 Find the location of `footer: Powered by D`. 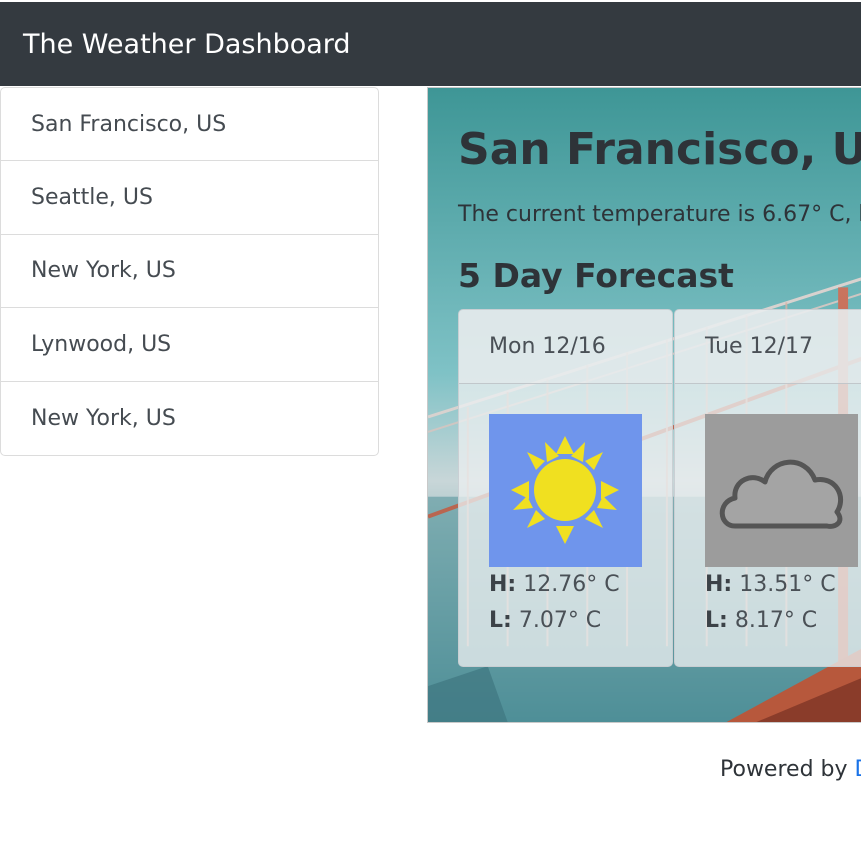

footer: Powered by D is located at coordinates (790, 770).